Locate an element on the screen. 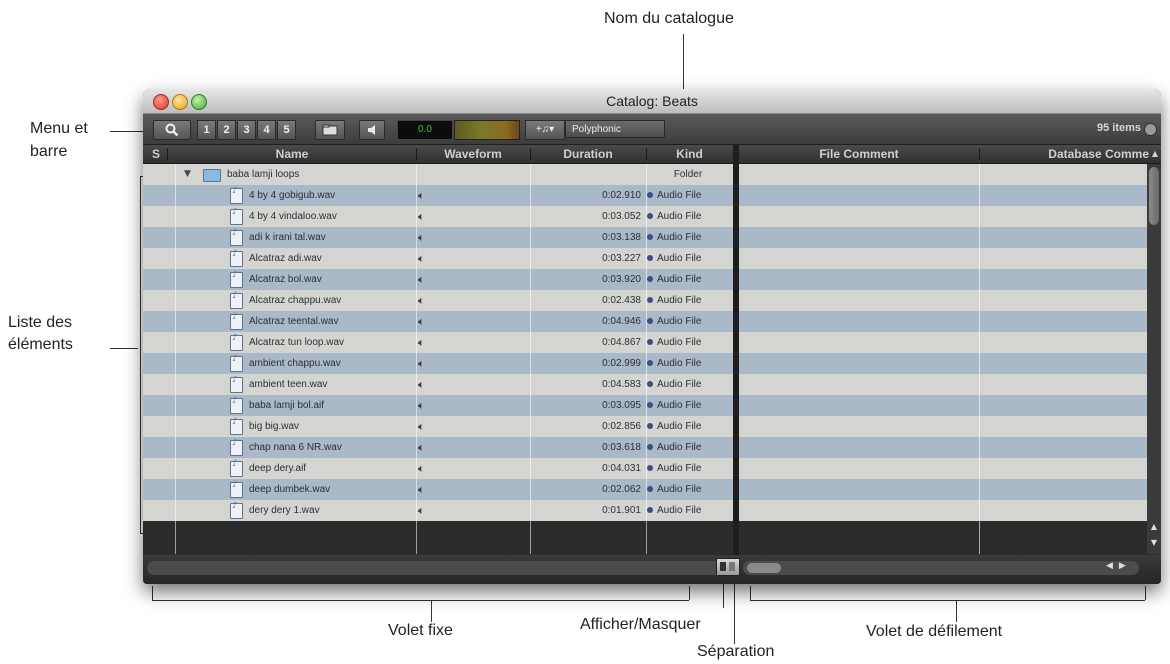 The width and height of the screenshot is (1170, 664). file-row: dery dery 1.wav 🔈︎ 0:01.901 Audio File is located at coordinates (438, 510).